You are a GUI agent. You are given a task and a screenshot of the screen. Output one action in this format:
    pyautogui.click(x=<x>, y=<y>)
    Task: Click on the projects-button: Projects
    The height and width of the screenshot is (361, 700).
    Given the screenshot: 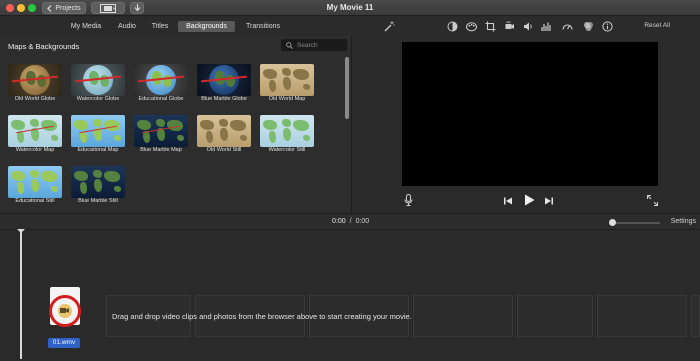 What is the action you would take?
    pyautogui.click(x=64, y=8)
    